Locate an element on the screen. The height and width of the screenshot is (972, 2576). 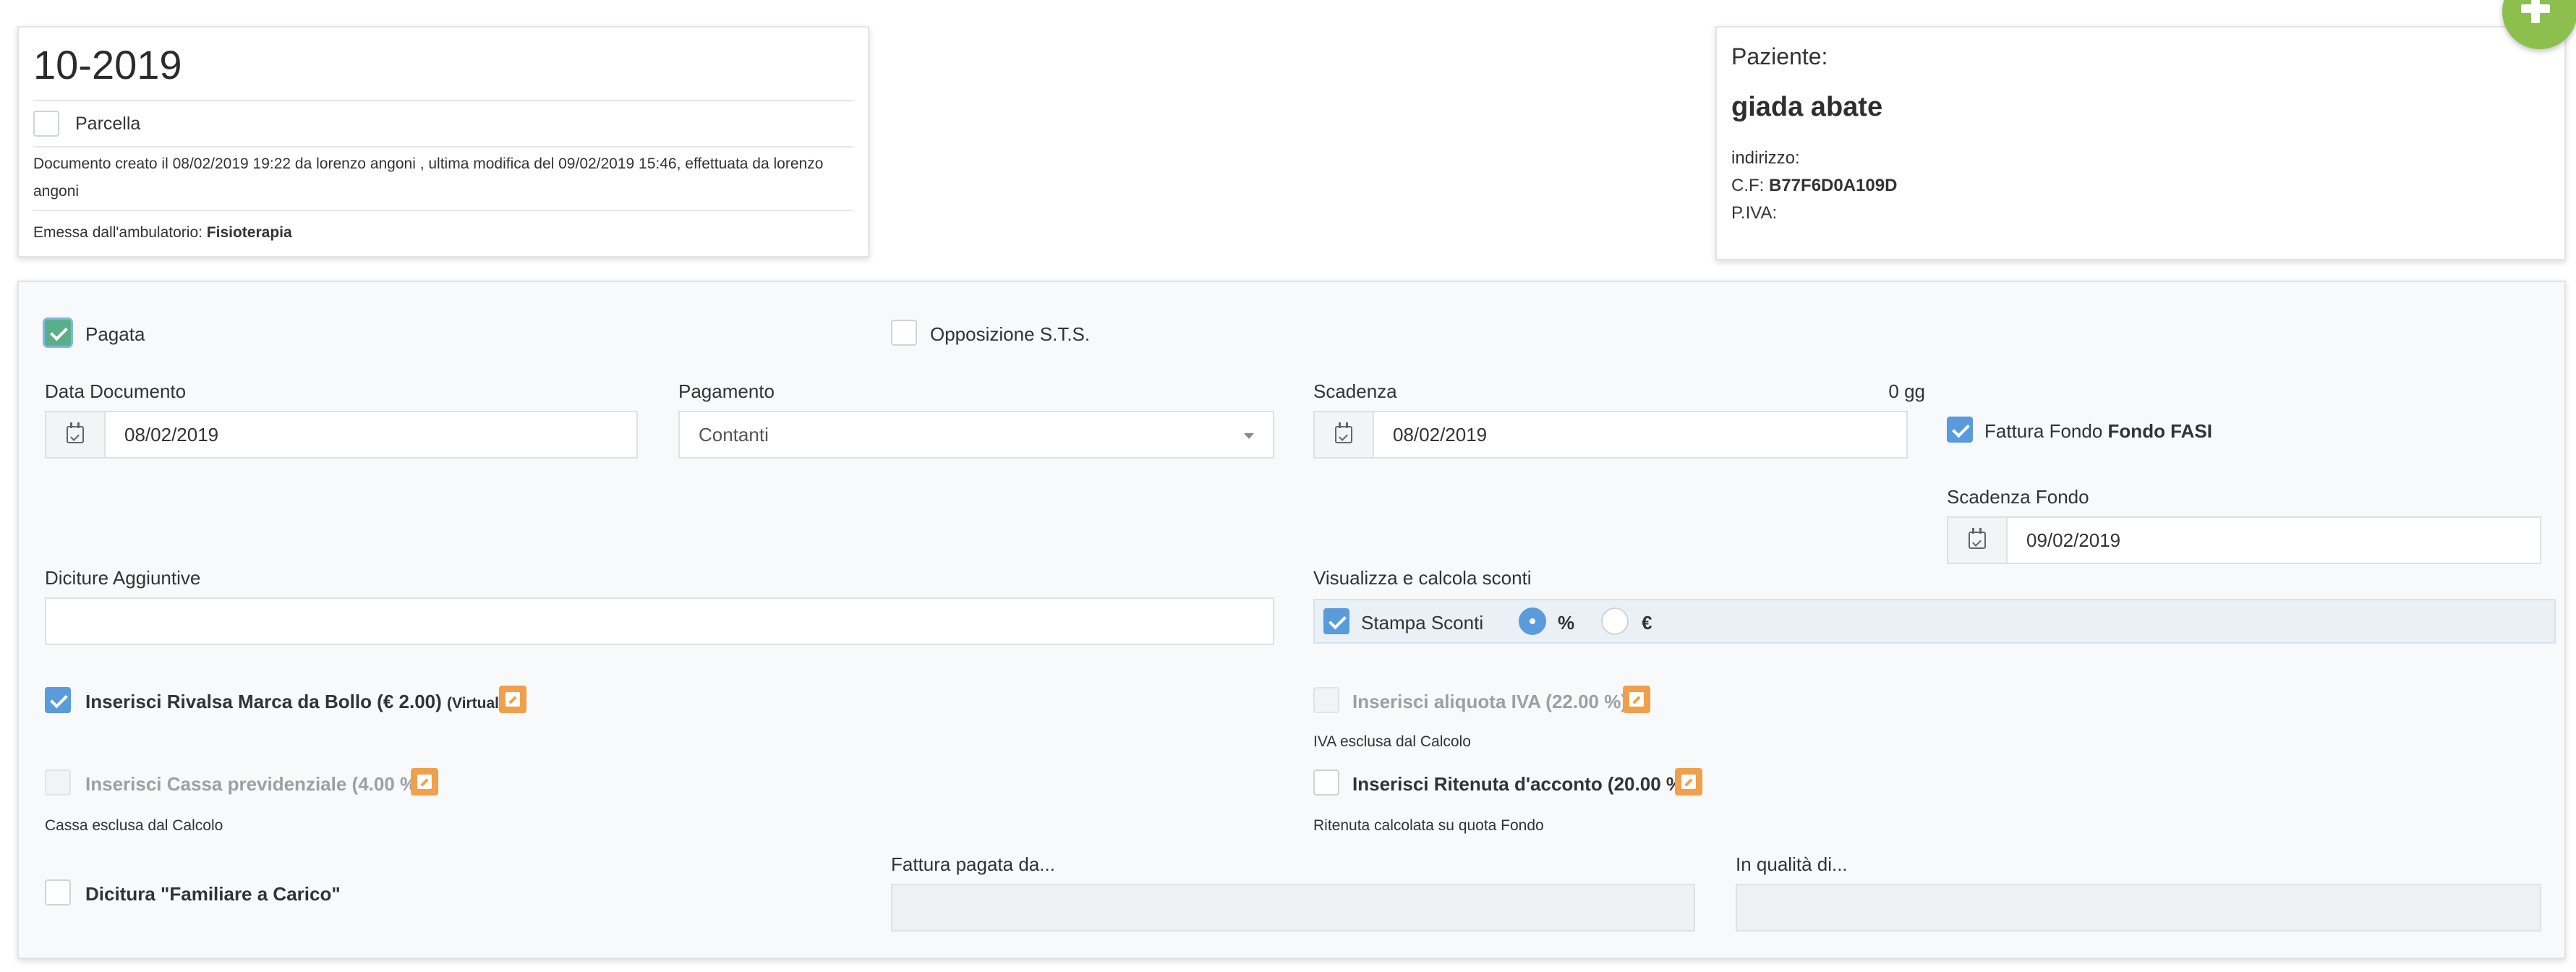
edit-iva-button is located at coordinates (1636, 699).